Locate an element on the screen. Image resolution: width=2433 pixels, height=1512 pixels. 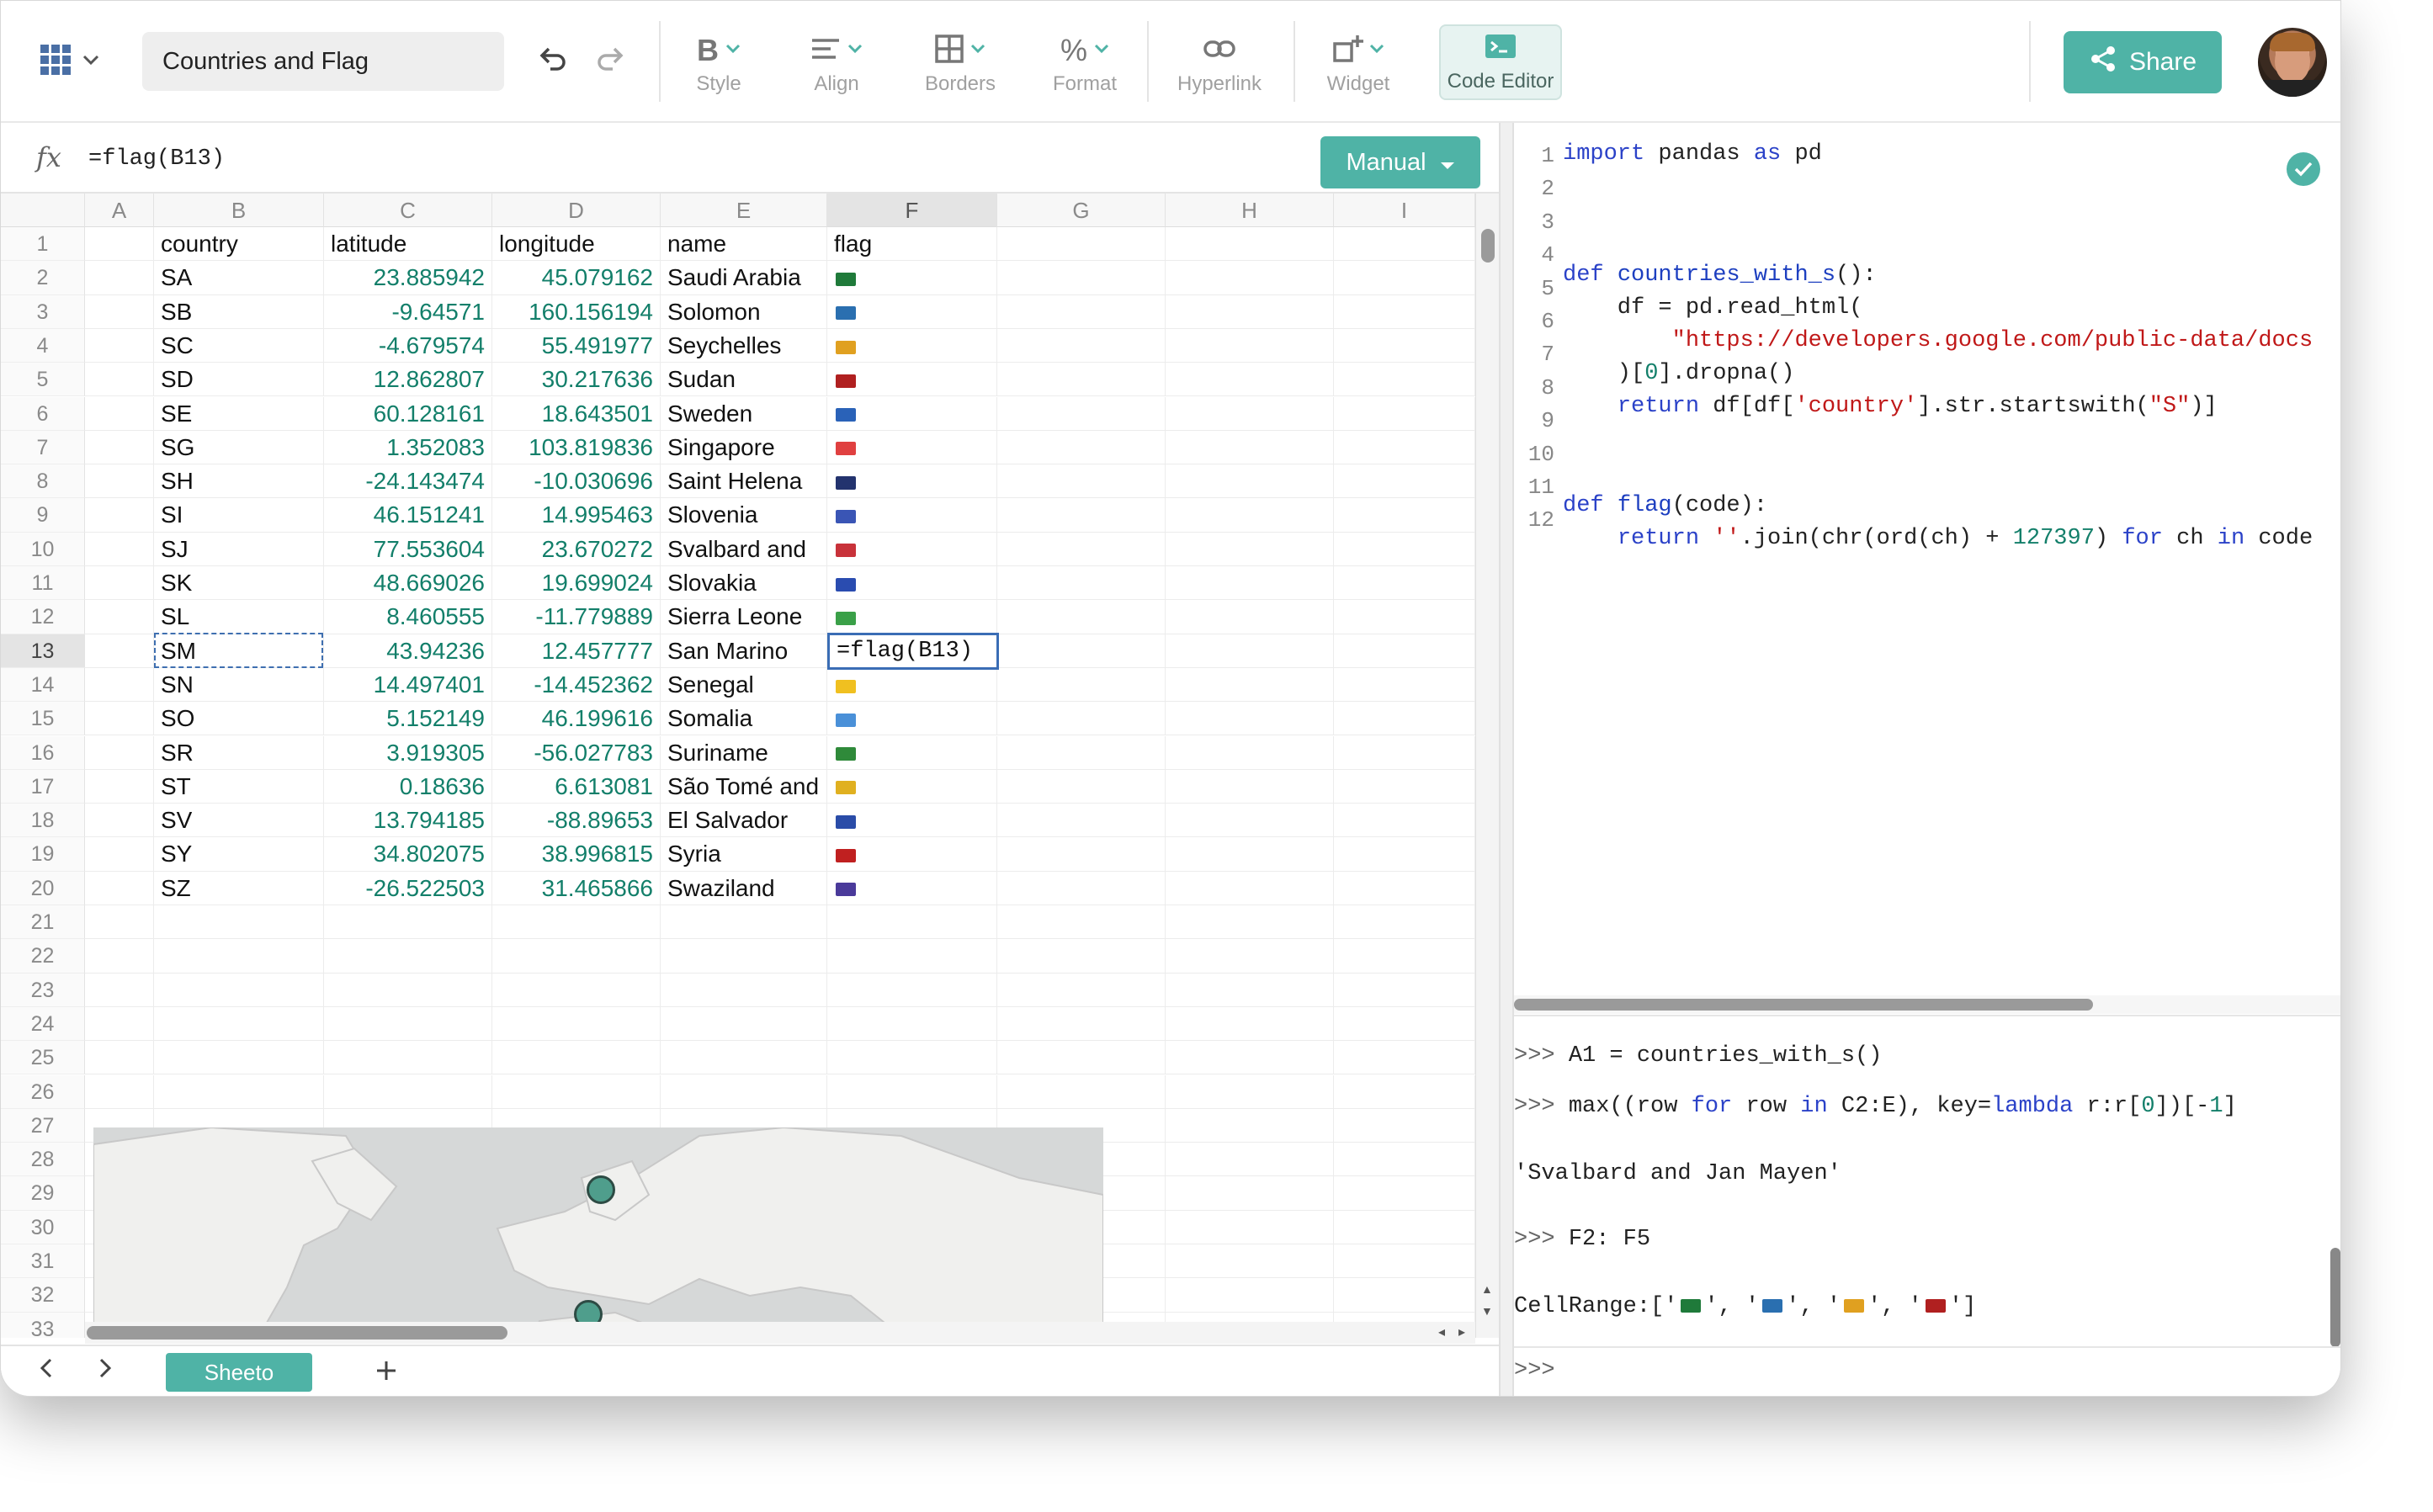
scroll-left-arrow-icon: ◂ is located at coordinates (1441, 1332).